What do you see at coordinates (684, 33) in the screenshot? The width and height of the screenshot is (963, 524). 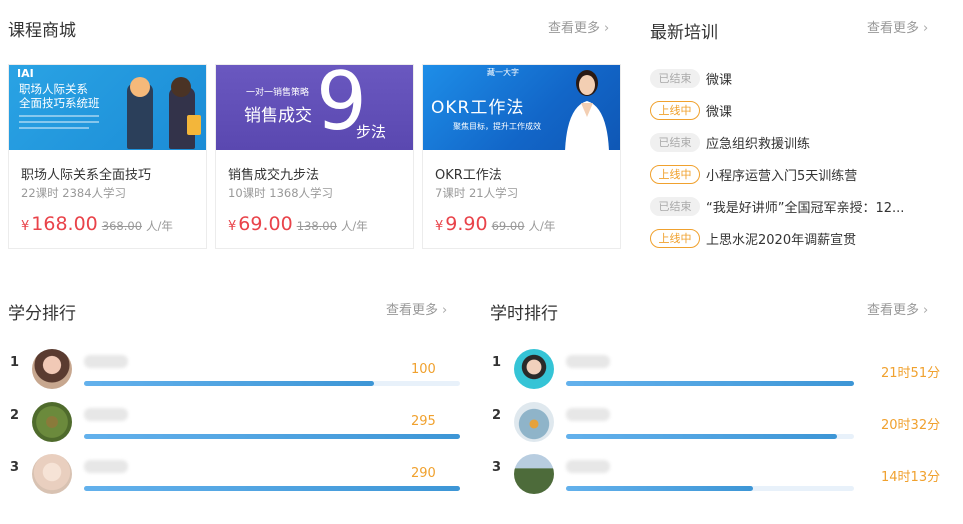 I see `latest-training-title: 最新培训` at bounding box center [684, 33].